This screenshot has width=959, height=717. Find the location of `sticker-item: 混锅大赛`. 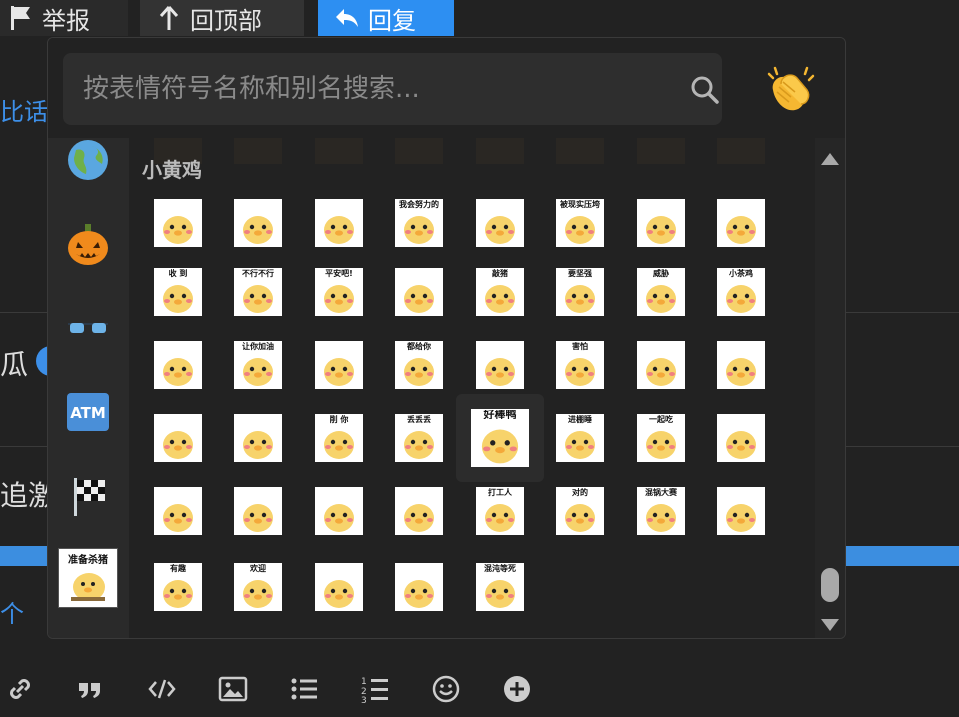

sticker-item: 混锅大赛 is located at coordinates (661, 511).